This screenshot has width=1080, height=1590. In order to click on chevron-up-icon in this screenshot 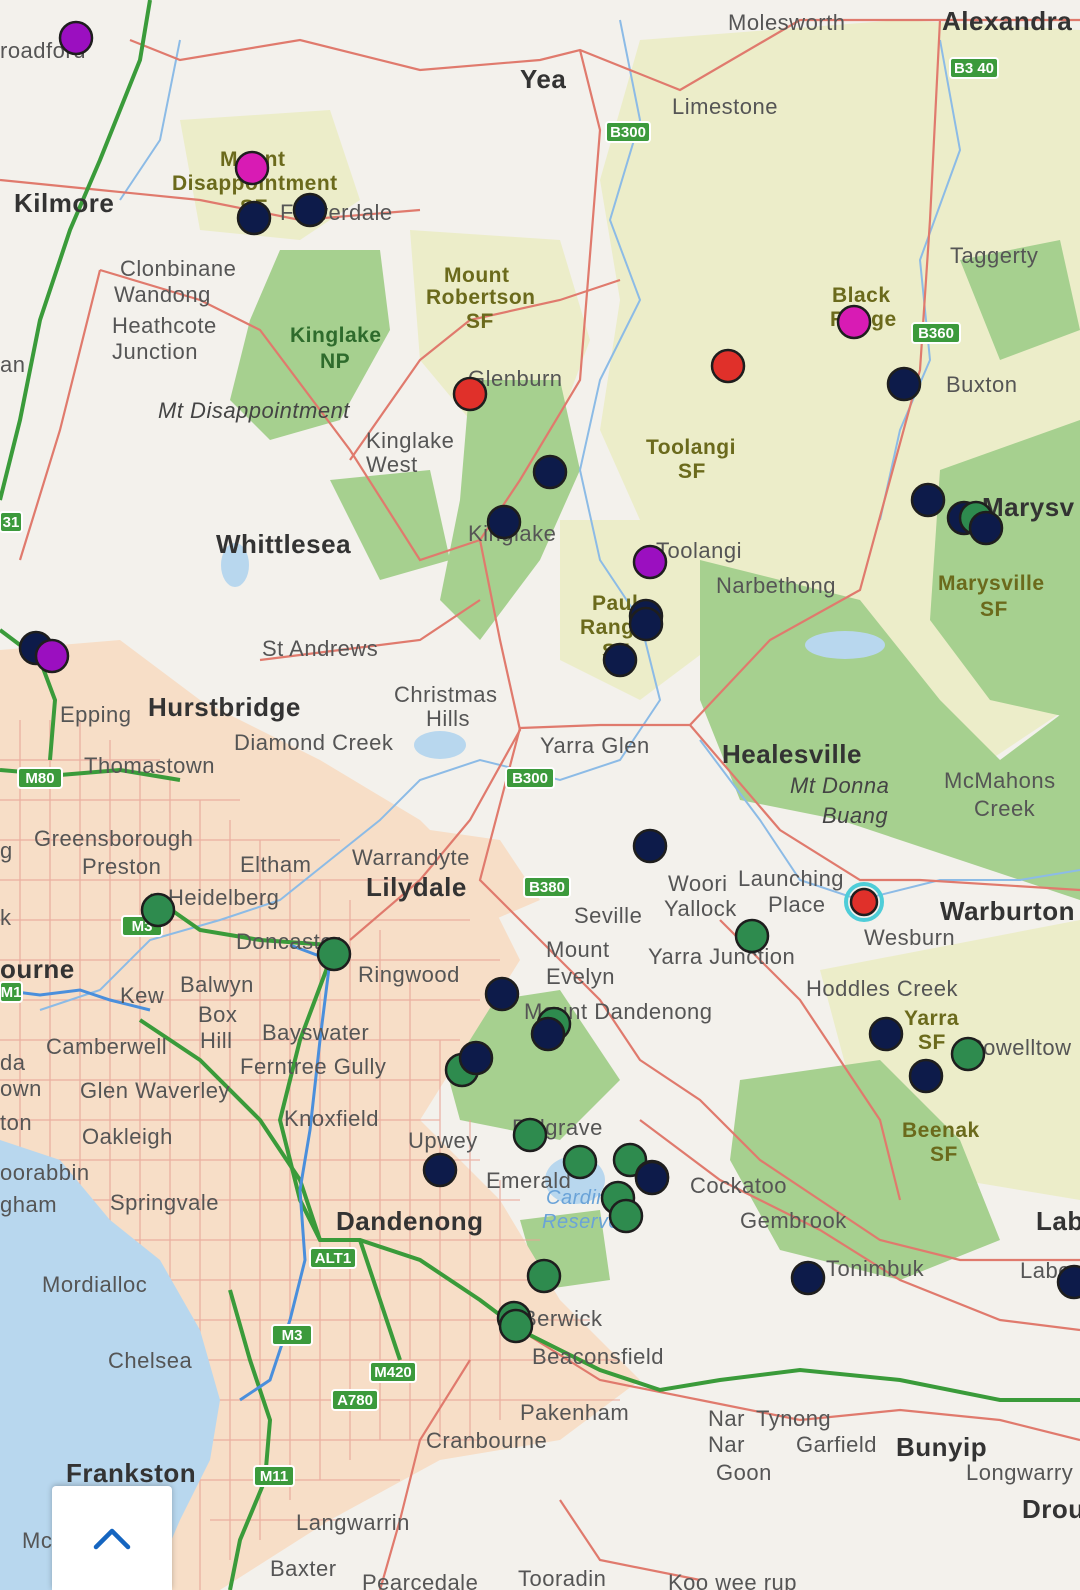, I will do `click(112, 1539)`.